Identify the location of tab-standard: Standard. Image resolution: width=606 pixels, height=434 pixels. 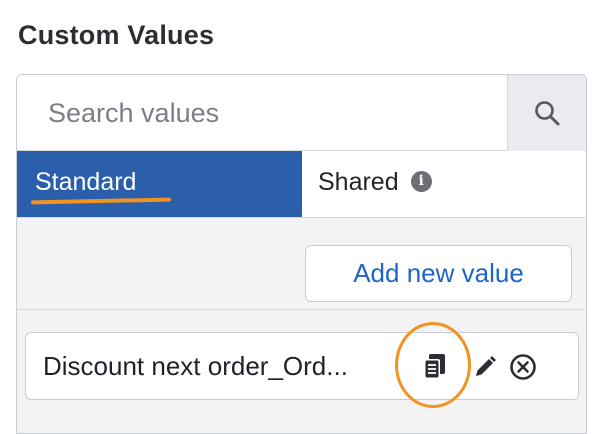
(159, 184).